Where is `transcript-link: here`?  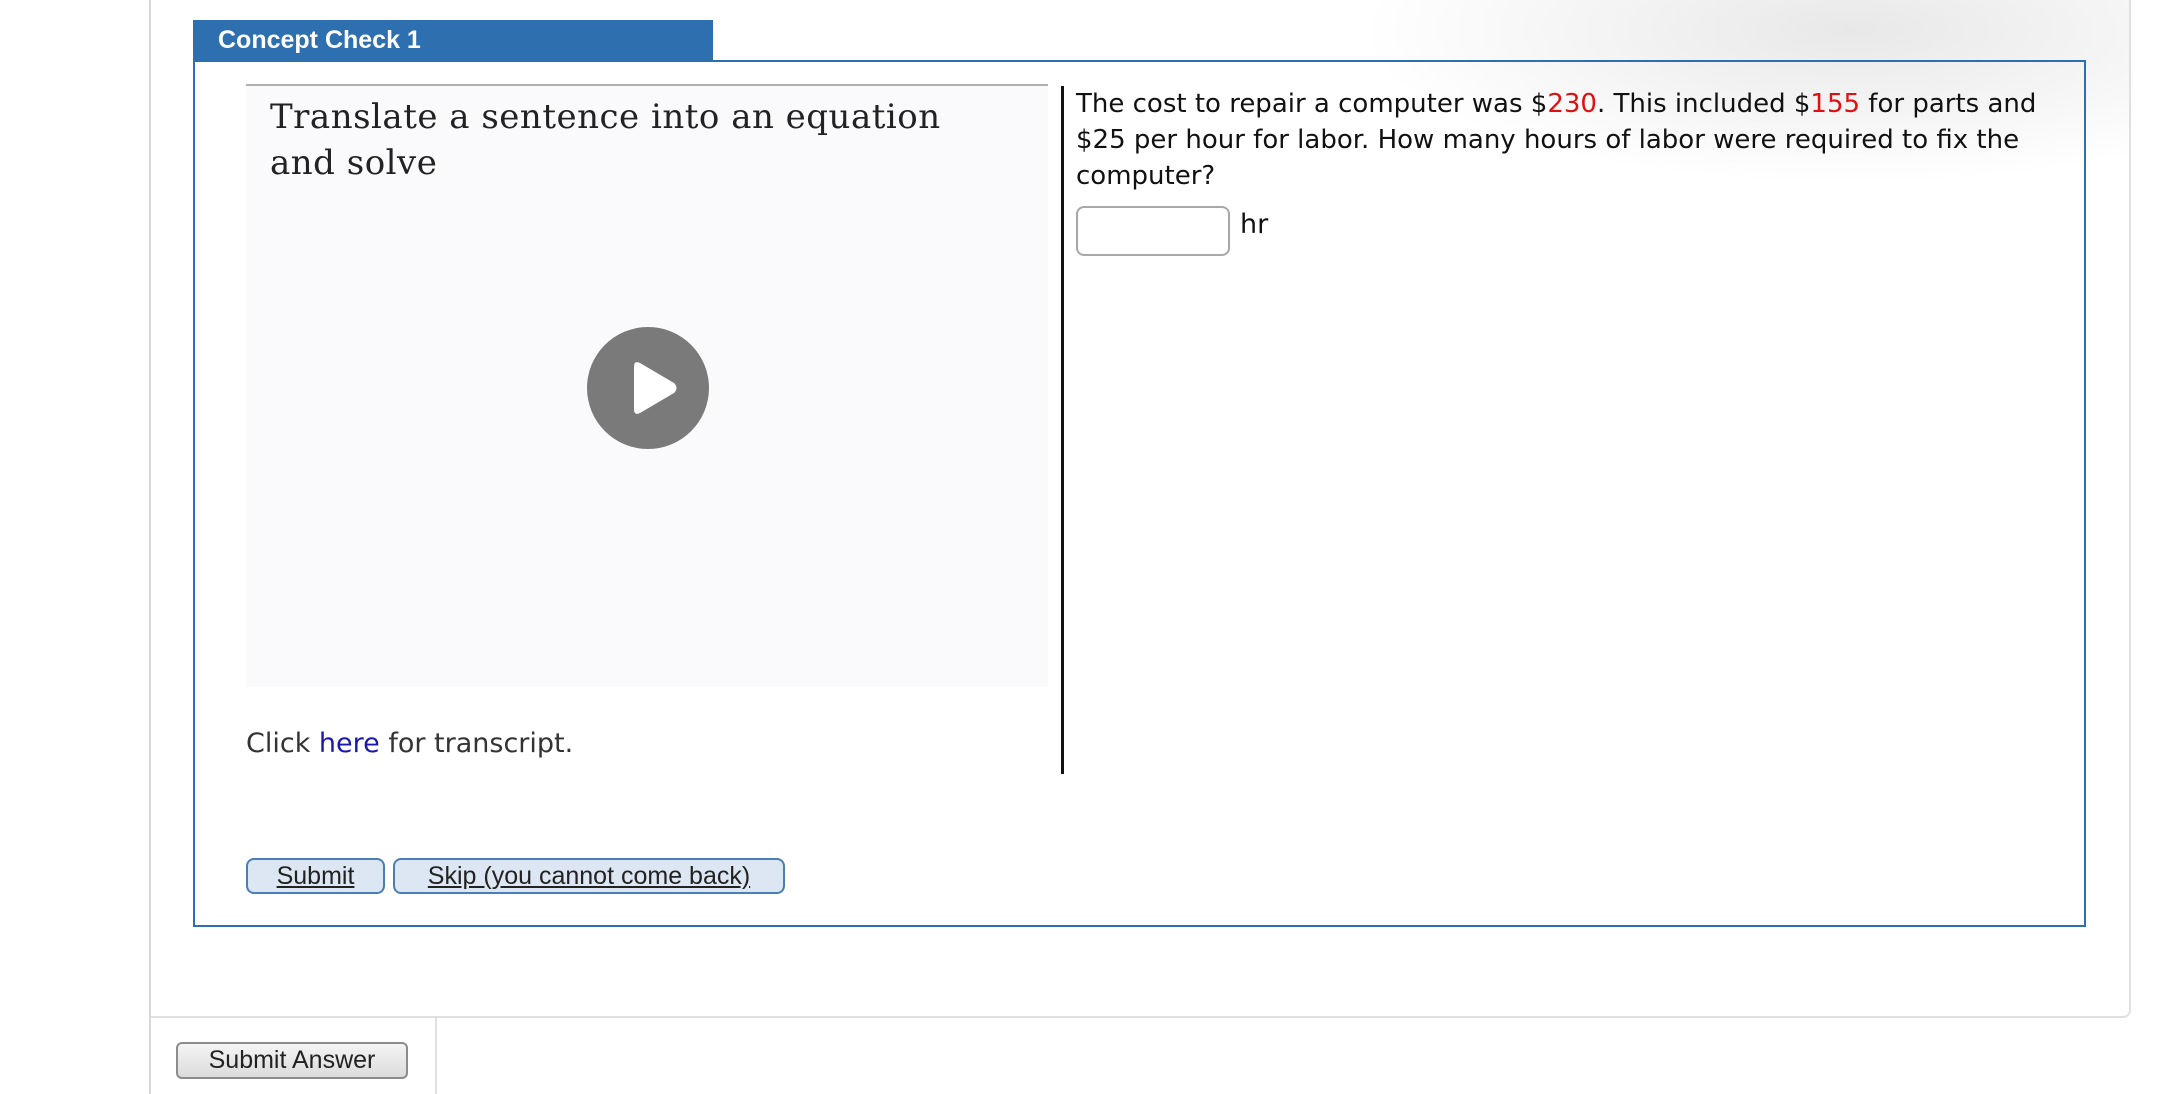
transcript-link: here is located at coordinates (349, 743).